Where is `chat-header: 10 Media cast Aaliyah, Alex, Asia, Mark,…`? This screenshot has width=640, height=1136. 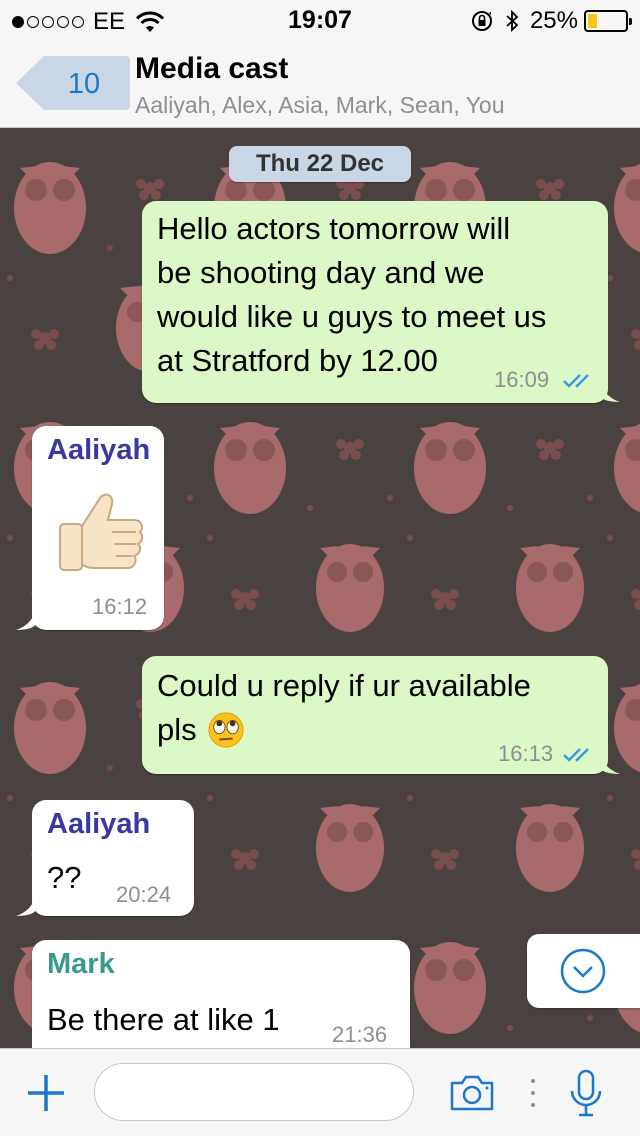
chat-header: 10 Media cast Aaliyah, Alex, Asia, Mark,… is located at coordinates (320, 84).